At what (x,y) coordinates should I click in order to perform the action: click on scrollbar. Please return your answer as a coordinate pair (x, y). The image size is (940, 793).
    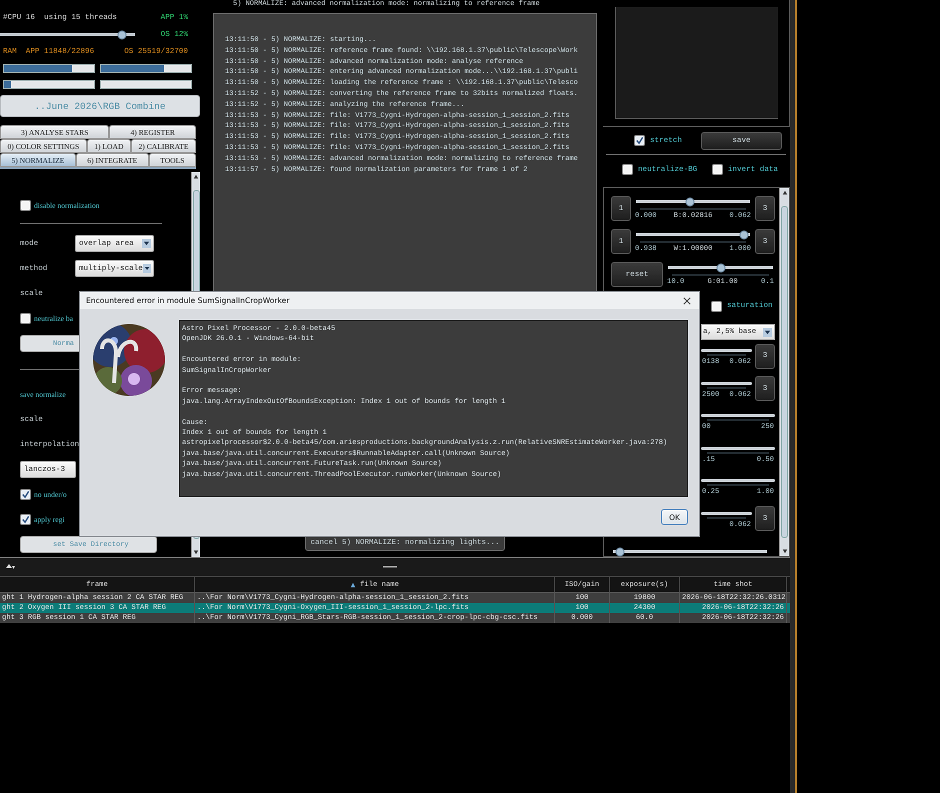
    Looking at the image, I should click on (784, 372).